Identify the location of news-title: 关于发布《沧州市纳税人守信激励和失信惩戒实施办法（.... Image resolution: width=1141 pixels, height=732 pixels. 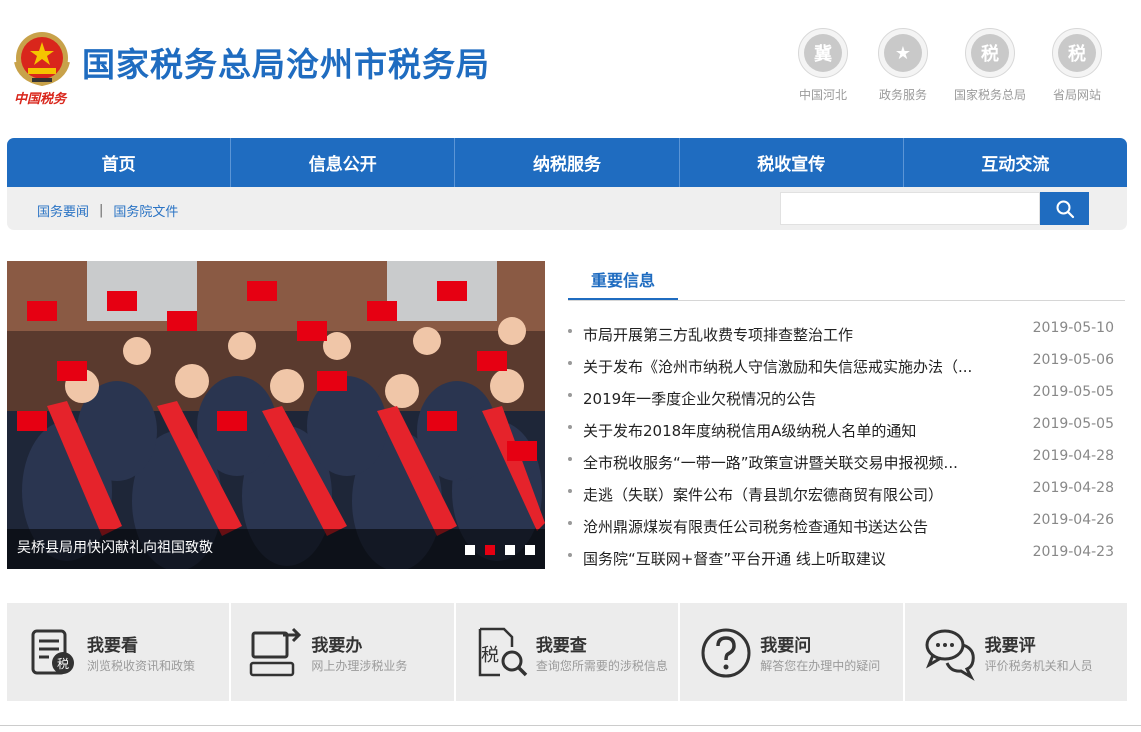
(783, 366).